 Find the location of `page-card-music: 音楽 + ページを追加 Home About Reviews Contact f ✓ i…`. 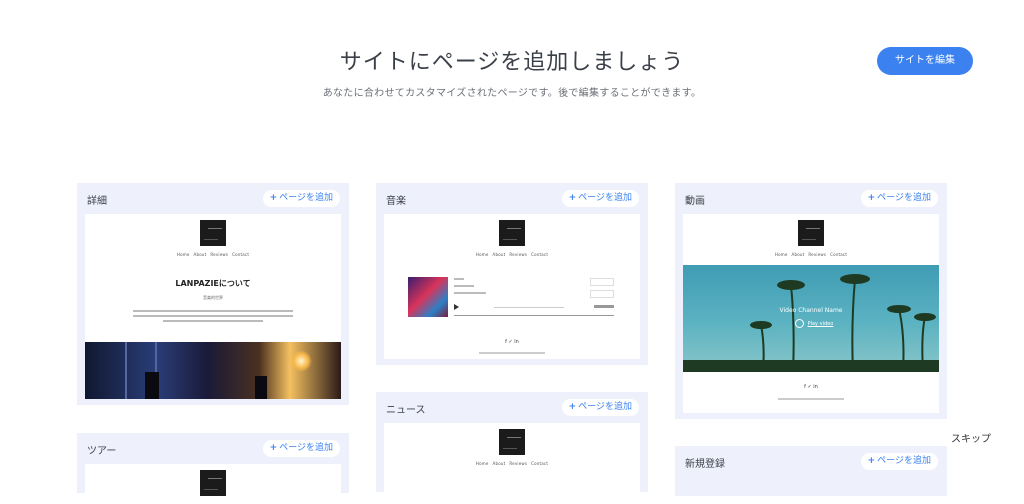

page-card-music: 音楽 + ページを追加 Home About Reviews Contact f ✓ i… is located at coordinates (512, 274).